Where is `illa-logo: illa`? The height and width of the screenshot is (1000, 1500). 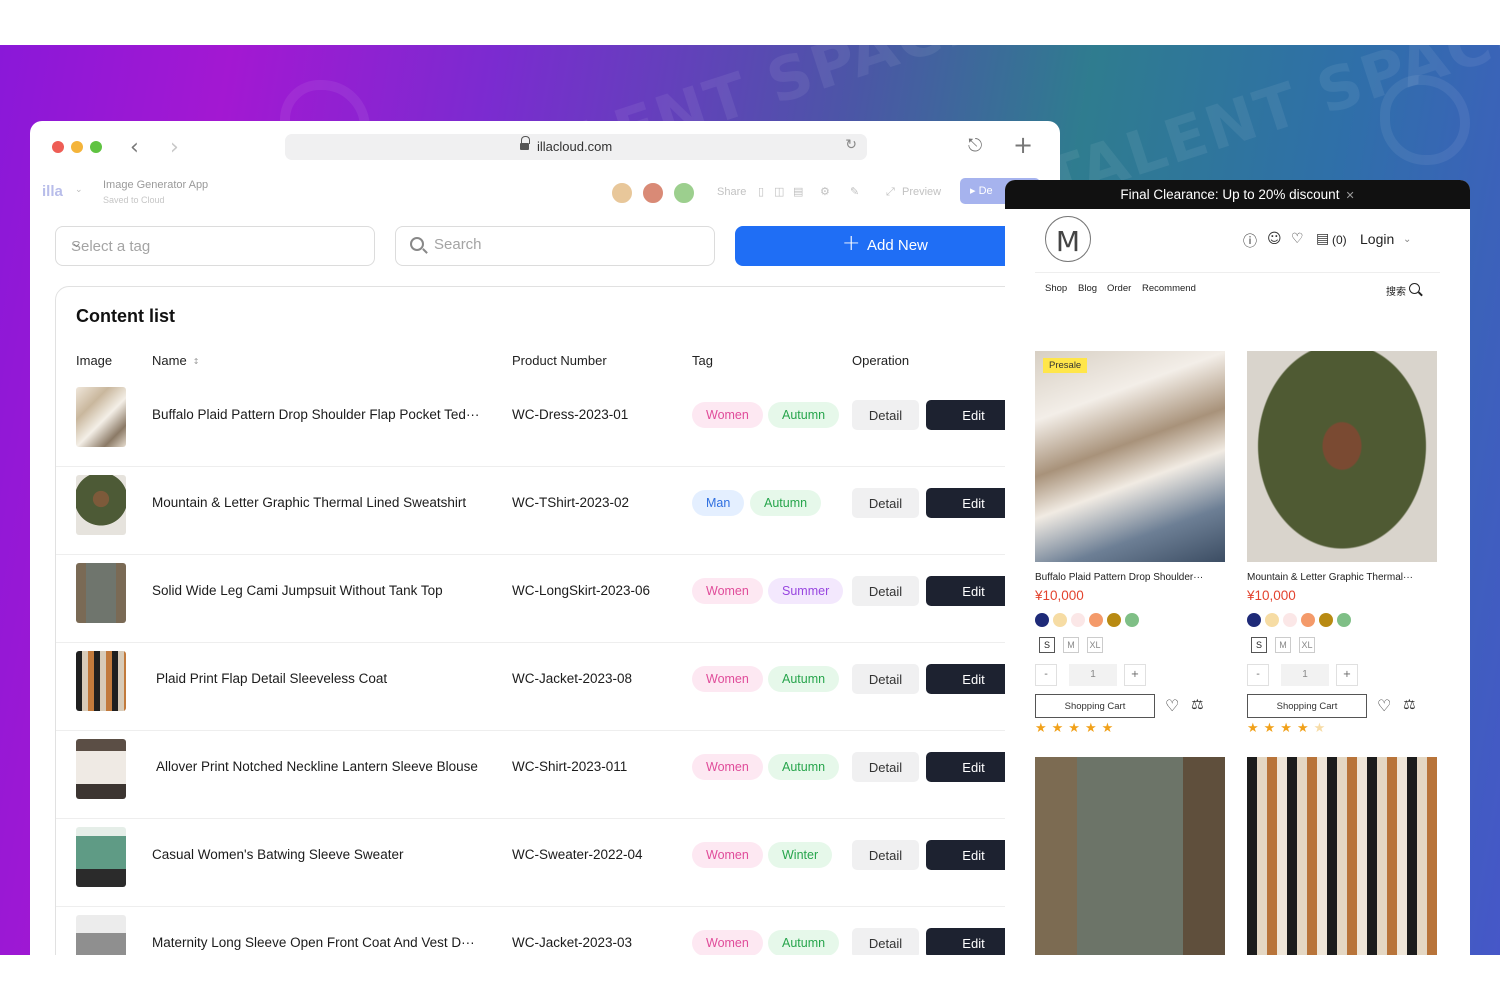
illa-logo: illa is located at coordinates (52, 191).